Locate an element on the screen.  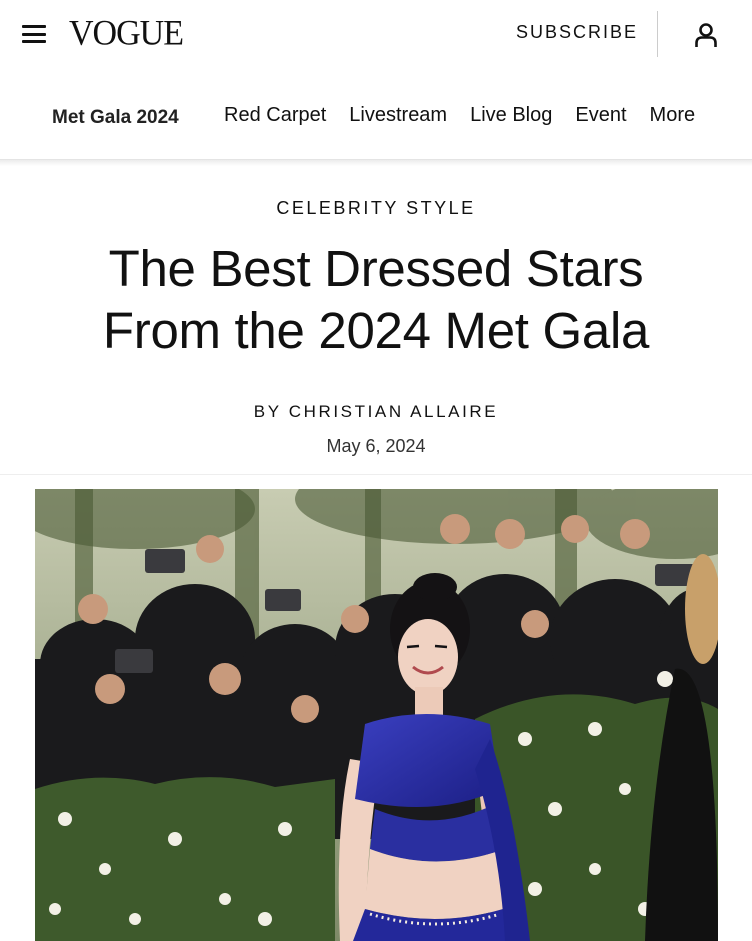
subscribe-link: SUBSCRIBE is located at coordinates (577, 32).